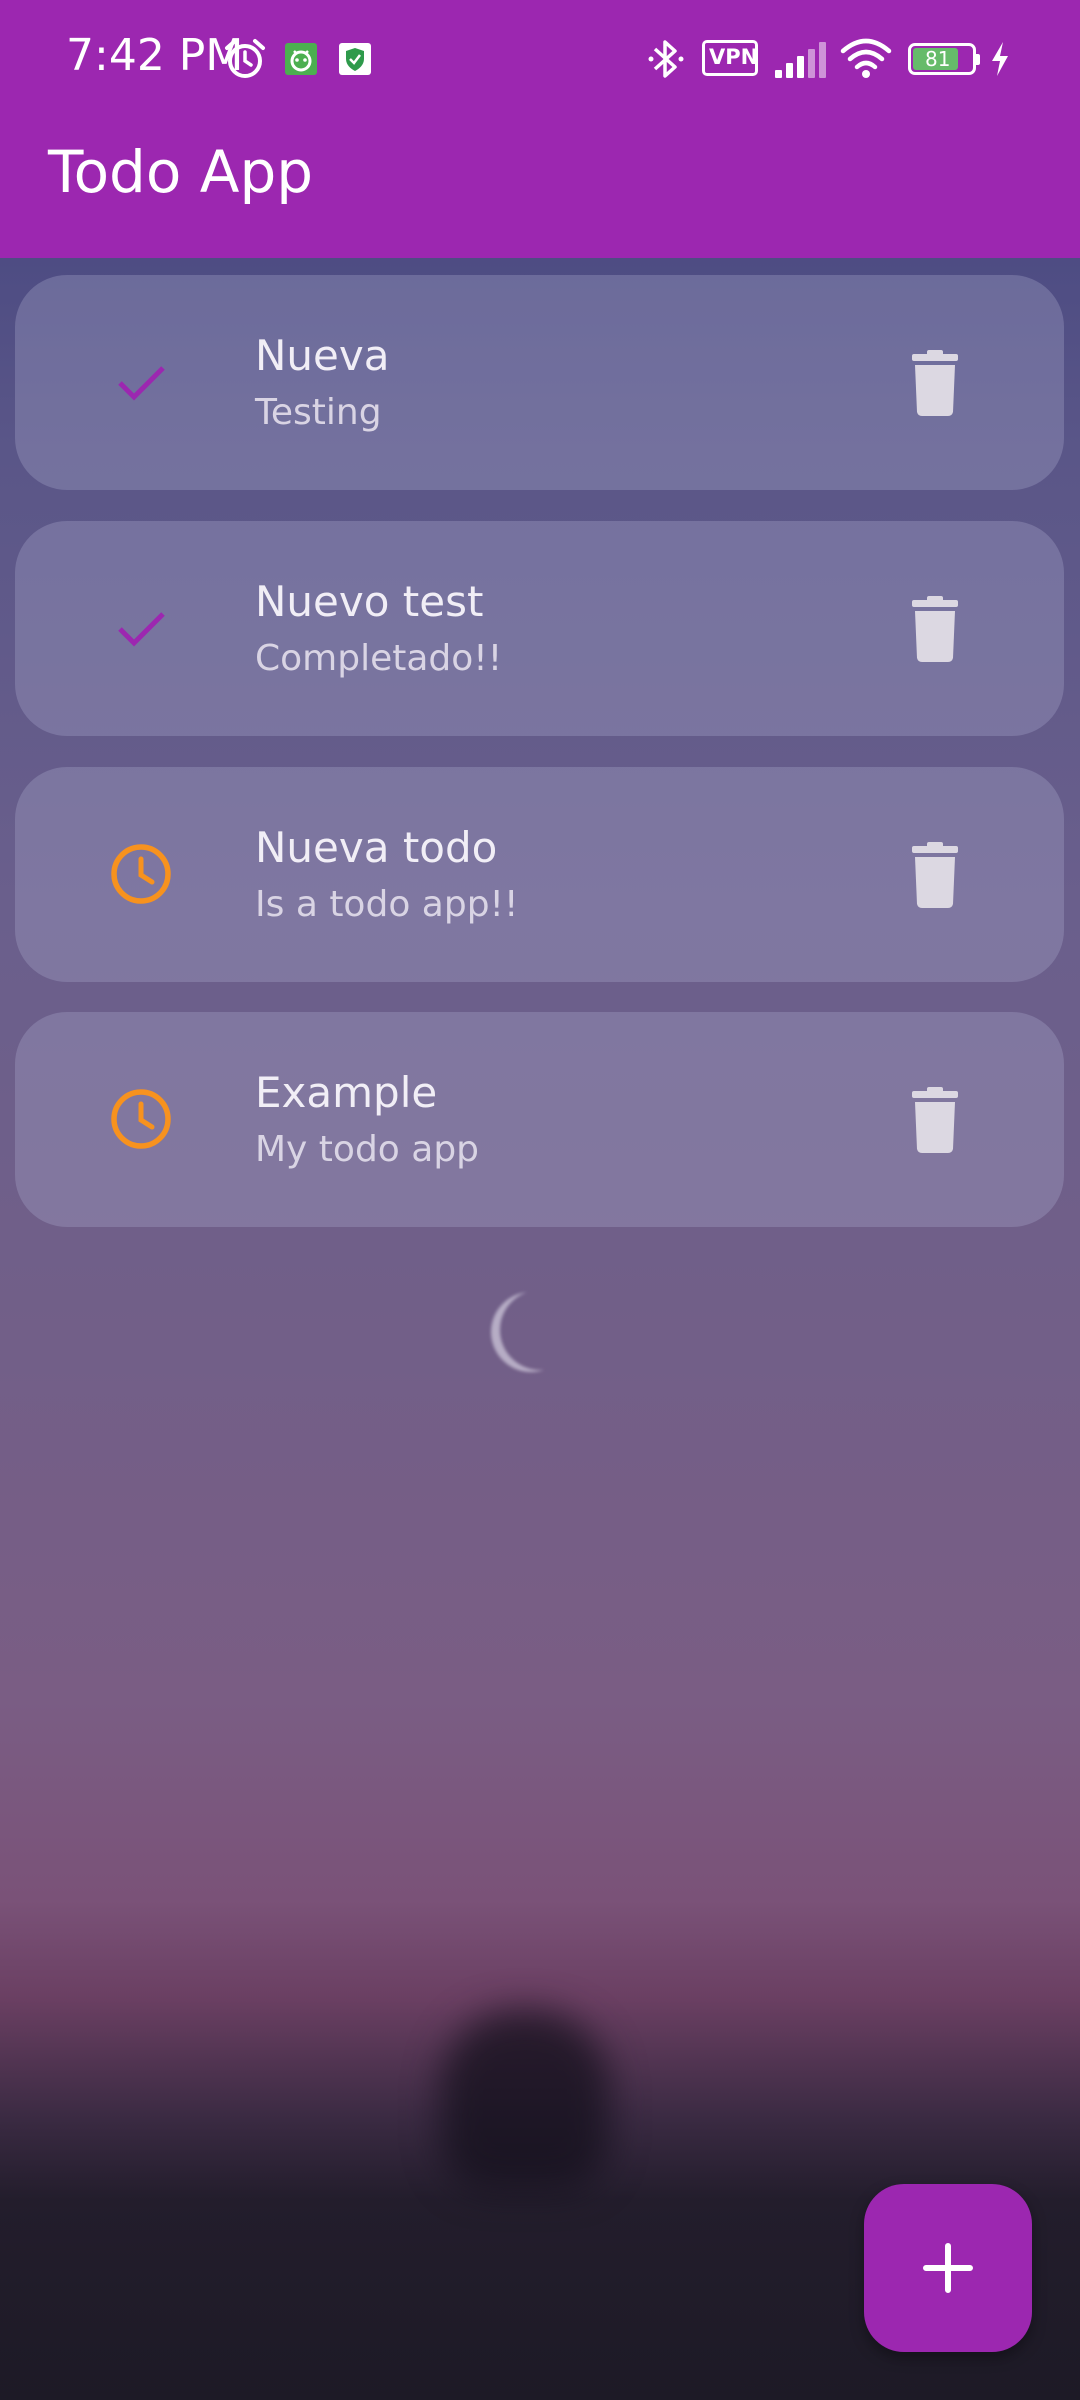 This screenshot has height=2400, width=1080. What do you see at coordinates (540, 59) in the screenshot?
I see `status-bar: 7:42 PM VPN 81` at bounding box center [540, 59].